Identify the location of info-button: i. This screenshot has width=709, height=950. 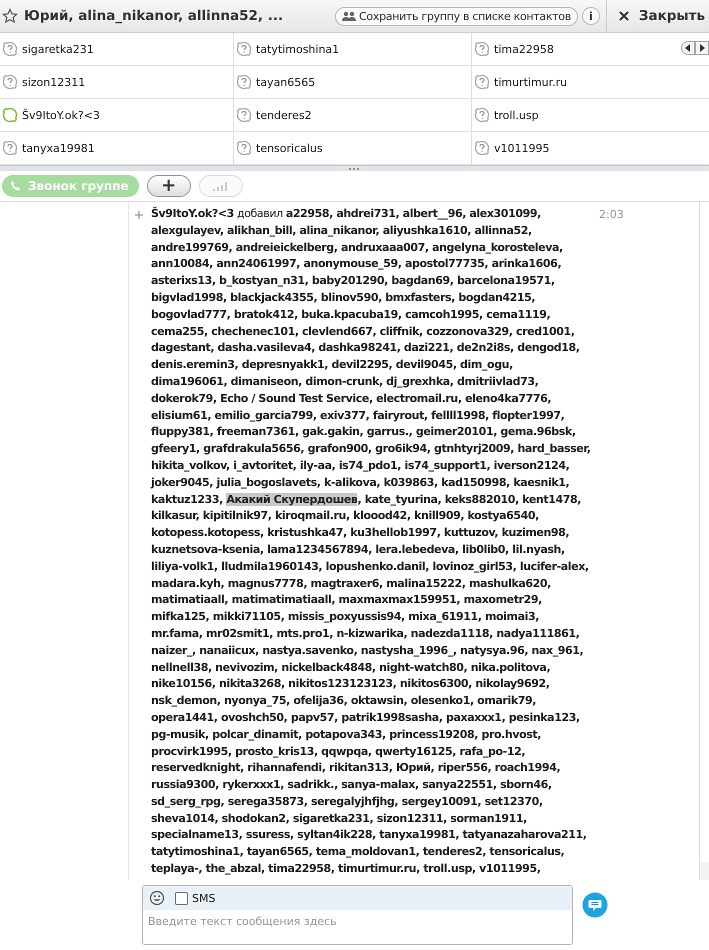
(591, 16).